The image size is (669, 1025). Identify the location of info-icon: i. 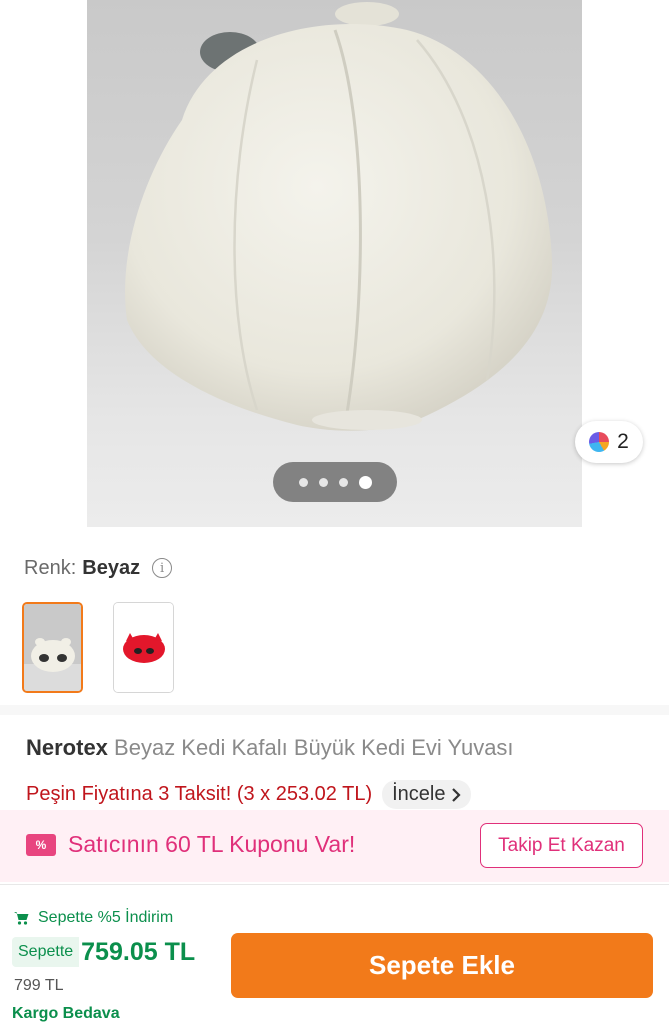
(162, 568).